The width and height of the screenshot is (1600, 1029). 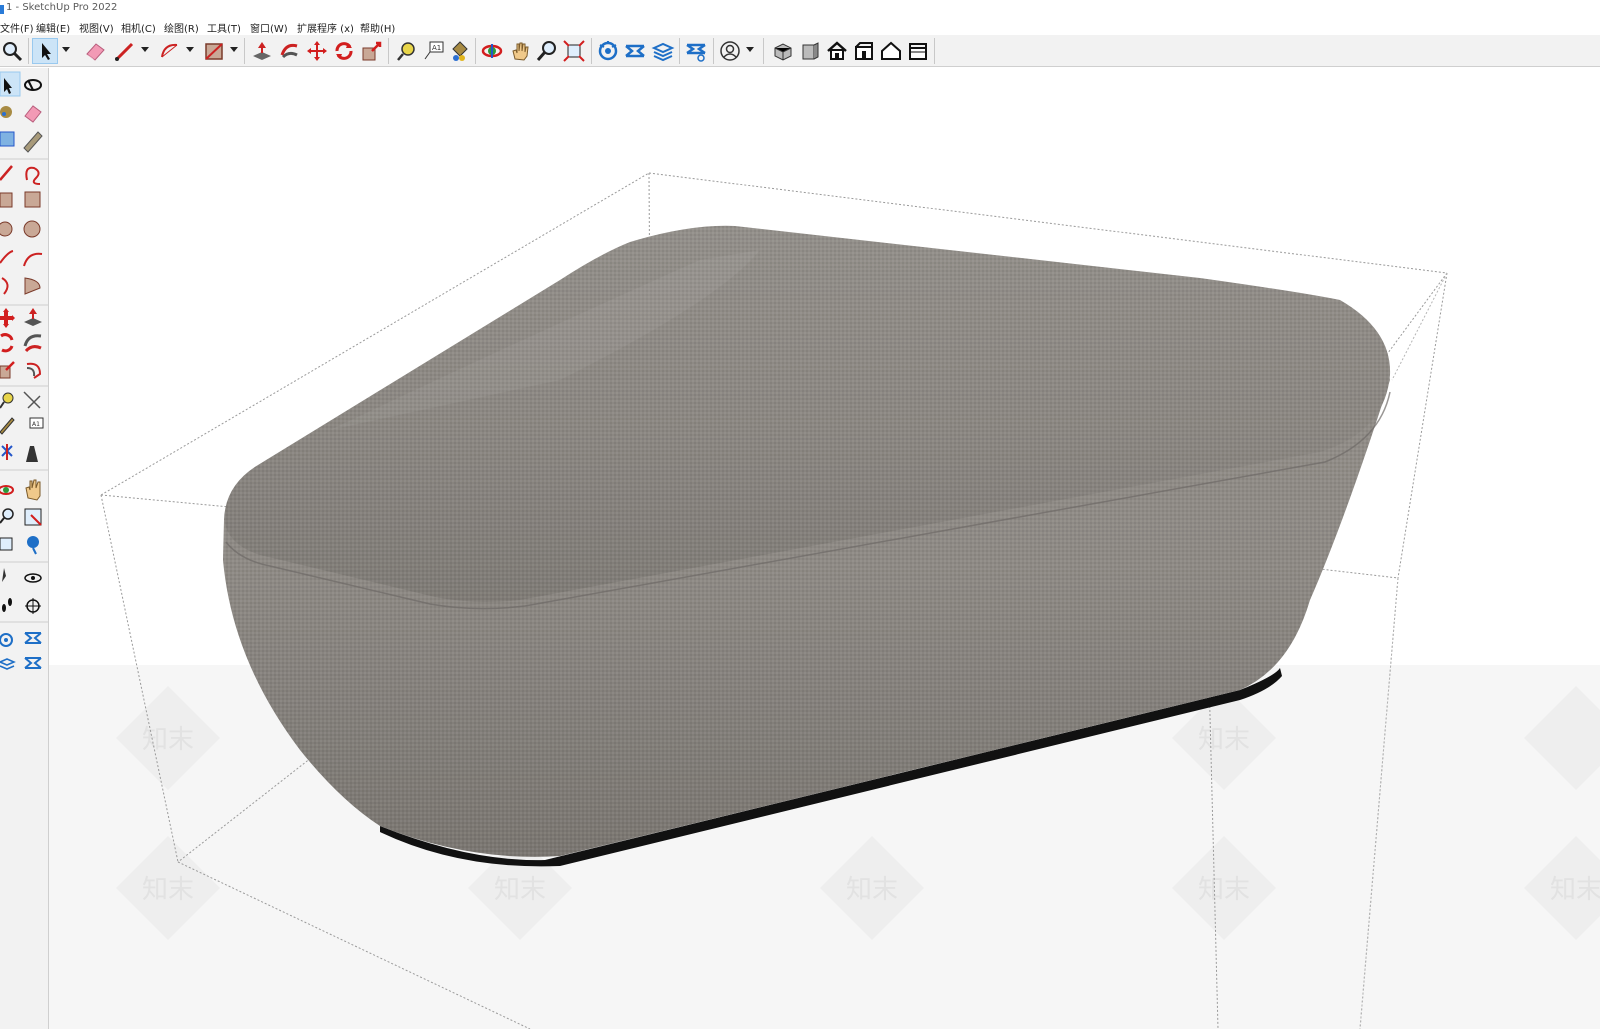 What do you see at coordinates (214, 51) in the screenshot?
I see `rectangle-icon` at bounding box center [214, 51].